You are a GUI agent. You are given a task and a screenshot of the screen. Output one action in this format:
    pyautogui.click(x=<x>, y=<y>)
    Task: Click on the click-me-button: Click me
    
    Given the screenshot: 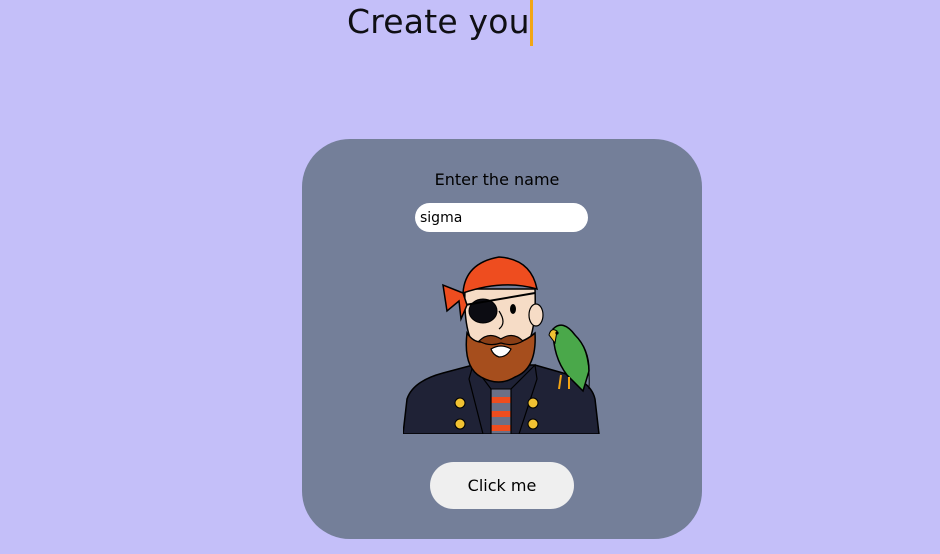 What is the action you would take?
    pyautogui.click(x=502, y=485)
    